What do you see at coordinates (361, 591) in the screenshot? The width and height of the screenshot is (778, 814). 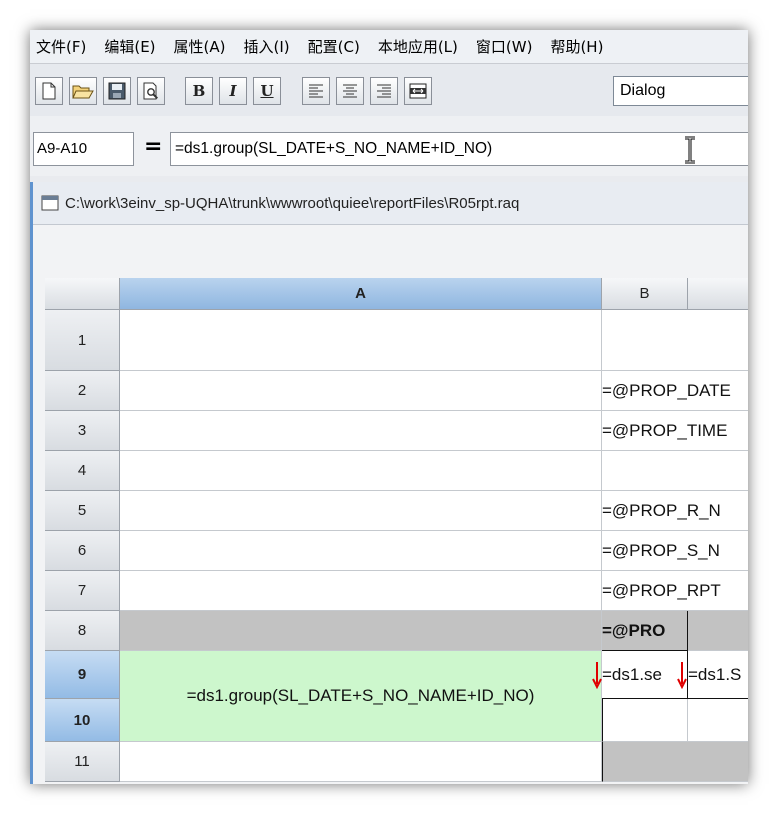 I see `cell-a7` at bounding box center [361, 591].